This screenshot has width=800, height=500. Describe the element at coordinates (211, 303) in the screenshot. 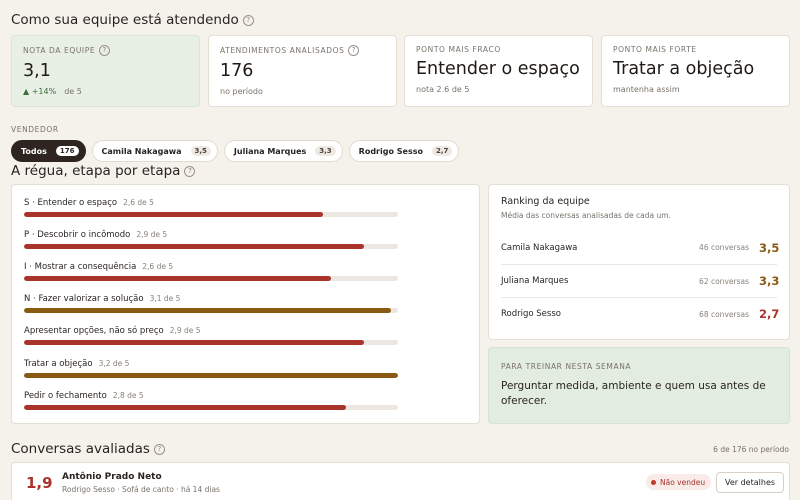

I see `etapa-row: N · Fazer valorizar a solução 3,1 de 5` at that location.